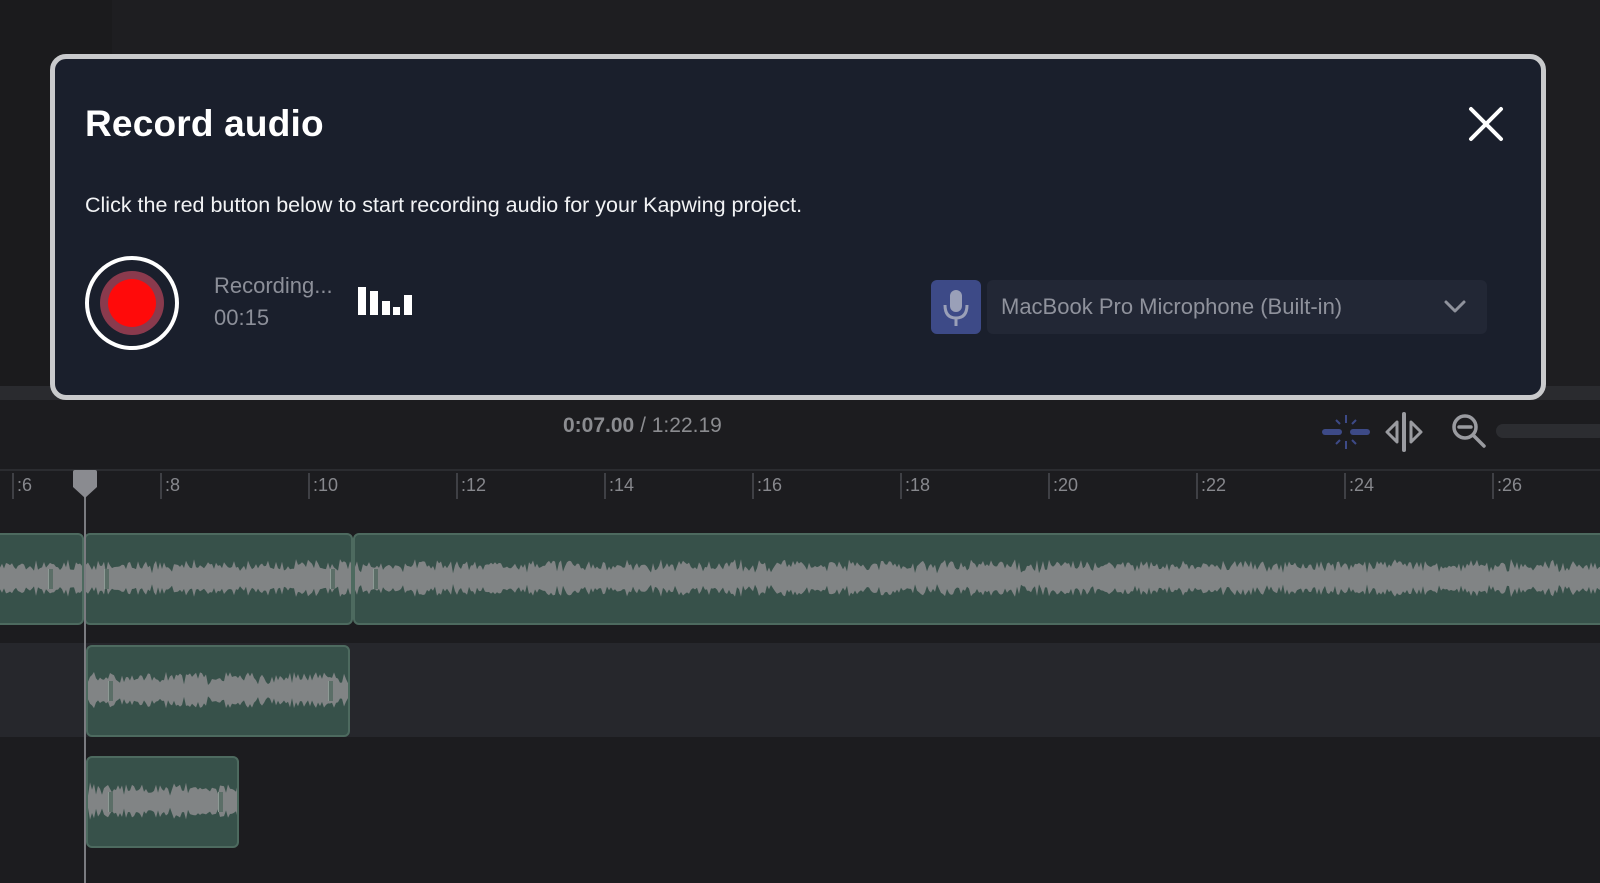  What do you see at coordinates (770, 485) in the screenshot?
I see `ruler-tick-label: :16` at bounding box center [770, 485].